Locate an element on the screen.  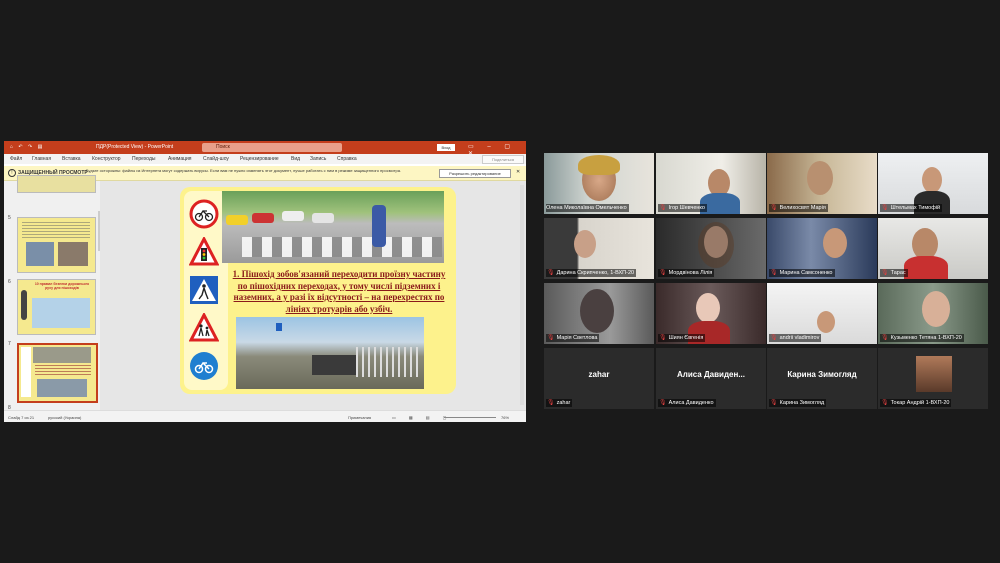
bicycle-path-sign-icon is located at coordinates (204, 366).